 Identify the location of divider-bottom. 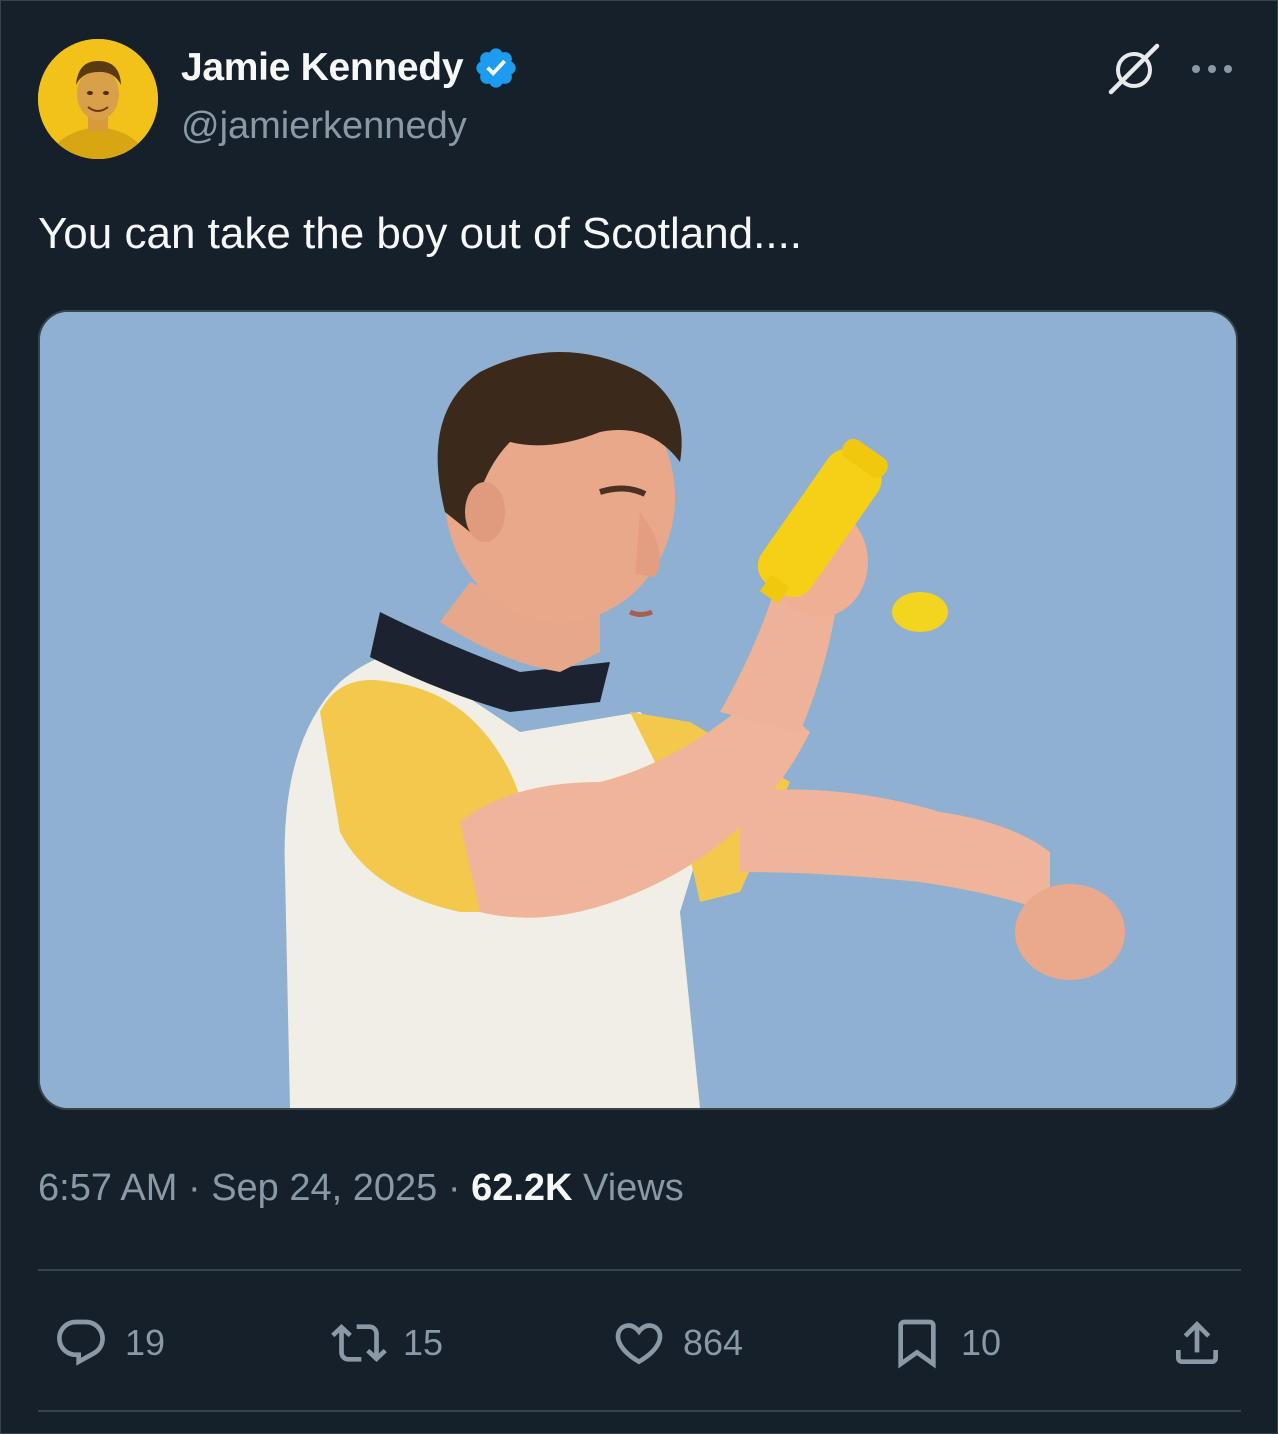
(639, 1411).